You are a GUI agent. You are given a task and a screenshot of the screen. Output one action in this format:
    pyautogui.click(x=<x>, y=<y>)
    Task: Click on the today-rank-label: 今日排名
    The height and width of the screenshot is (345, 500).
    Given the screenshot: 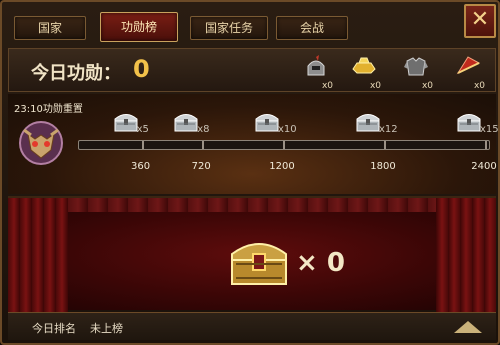 What is the action you would take?
    pyautogui.click(x=54, y=328)
    